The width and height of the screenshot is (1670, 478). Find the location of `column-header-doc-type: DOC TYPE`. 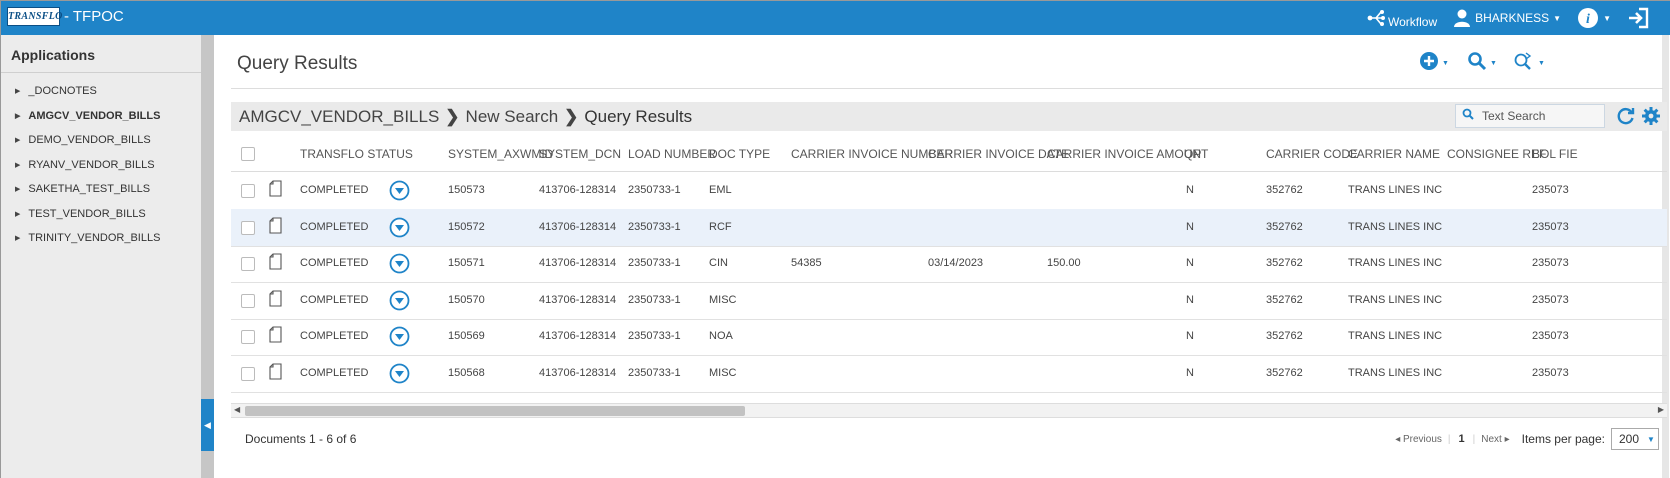

column-header-doc-type: DOC TYPE is located at coordinates (739, 154).